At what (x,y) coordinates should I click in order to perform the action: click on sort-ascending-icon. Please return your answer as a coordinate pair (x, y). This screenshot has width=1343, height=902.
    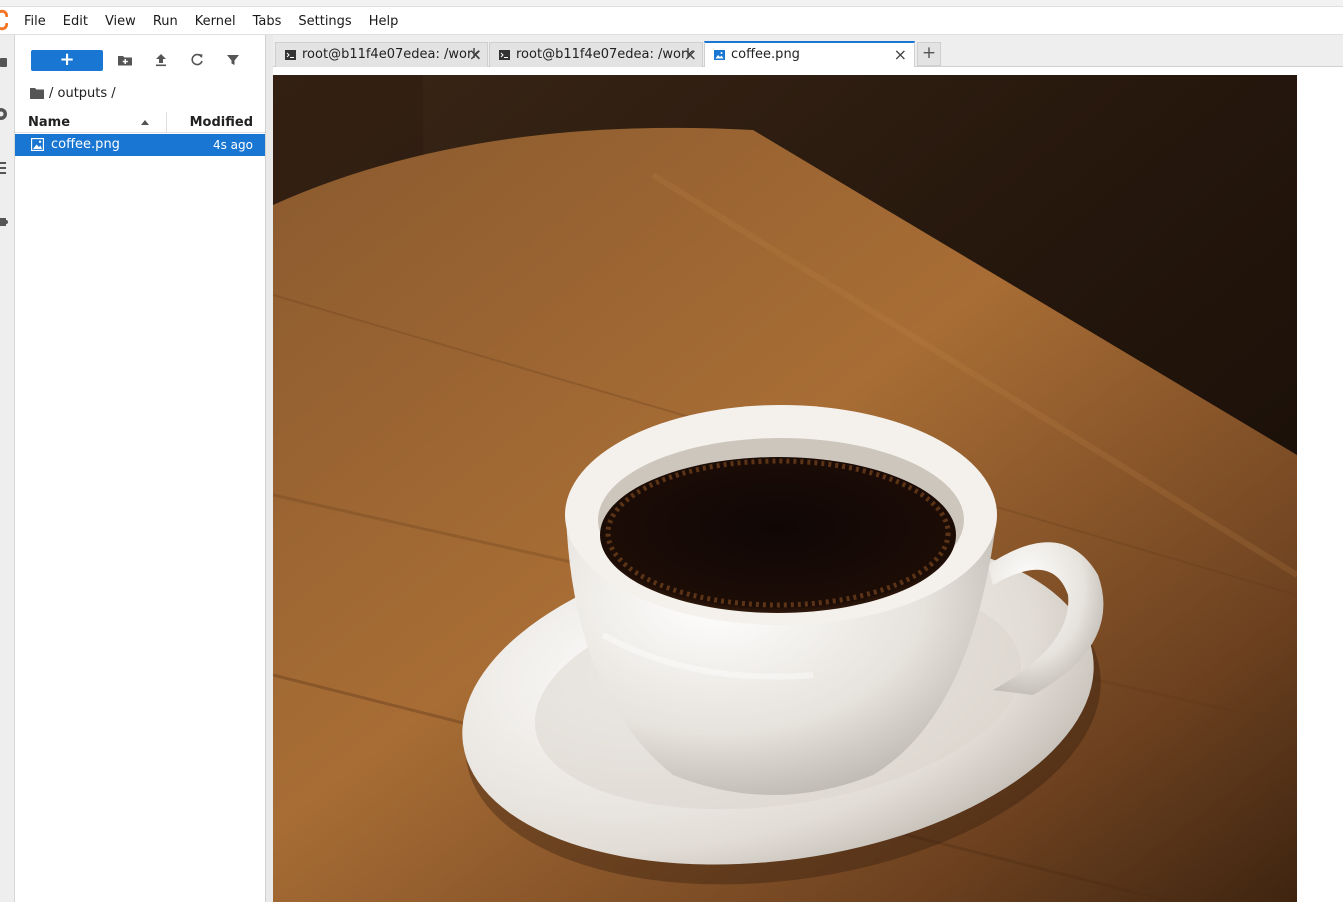
    Looking at the image, I should click on (145, 122).